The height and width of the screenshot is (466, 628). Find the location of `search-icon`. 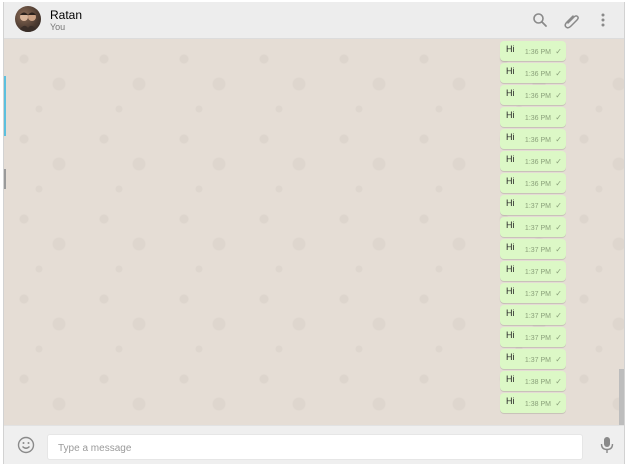

search-icon is located at coordinates (540, 20).